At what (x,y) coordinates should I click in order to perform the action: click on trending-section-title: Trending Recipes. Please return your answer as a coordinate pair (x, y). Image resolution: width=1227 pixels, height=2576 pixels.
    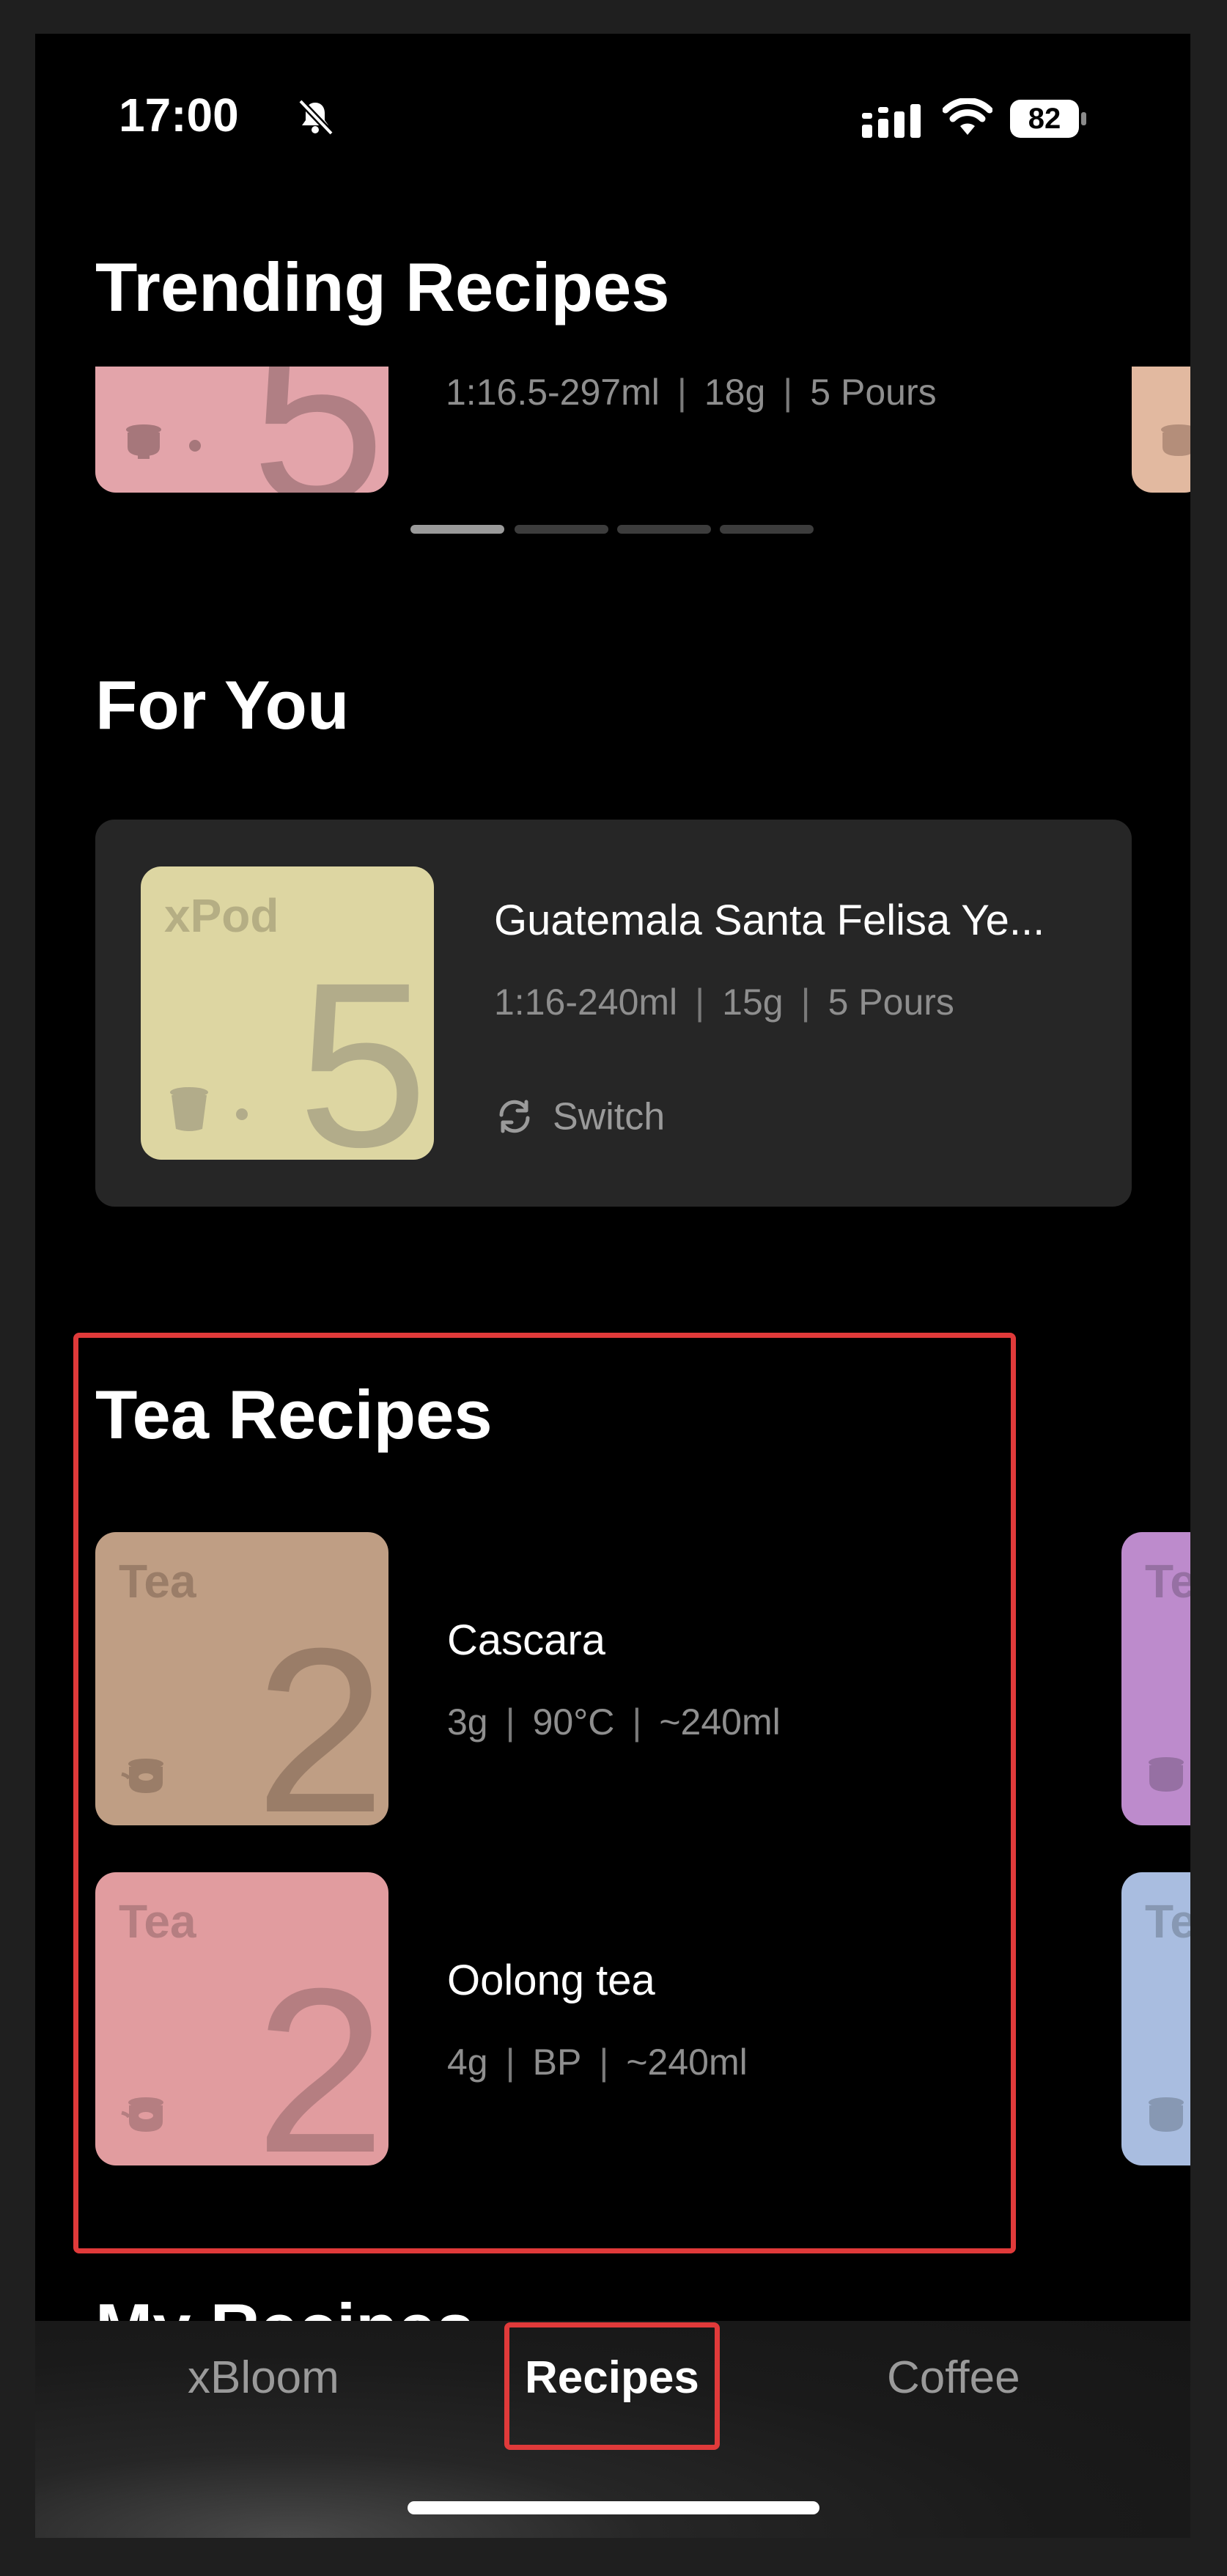
    Looking at the image, I should click on (382, 287).